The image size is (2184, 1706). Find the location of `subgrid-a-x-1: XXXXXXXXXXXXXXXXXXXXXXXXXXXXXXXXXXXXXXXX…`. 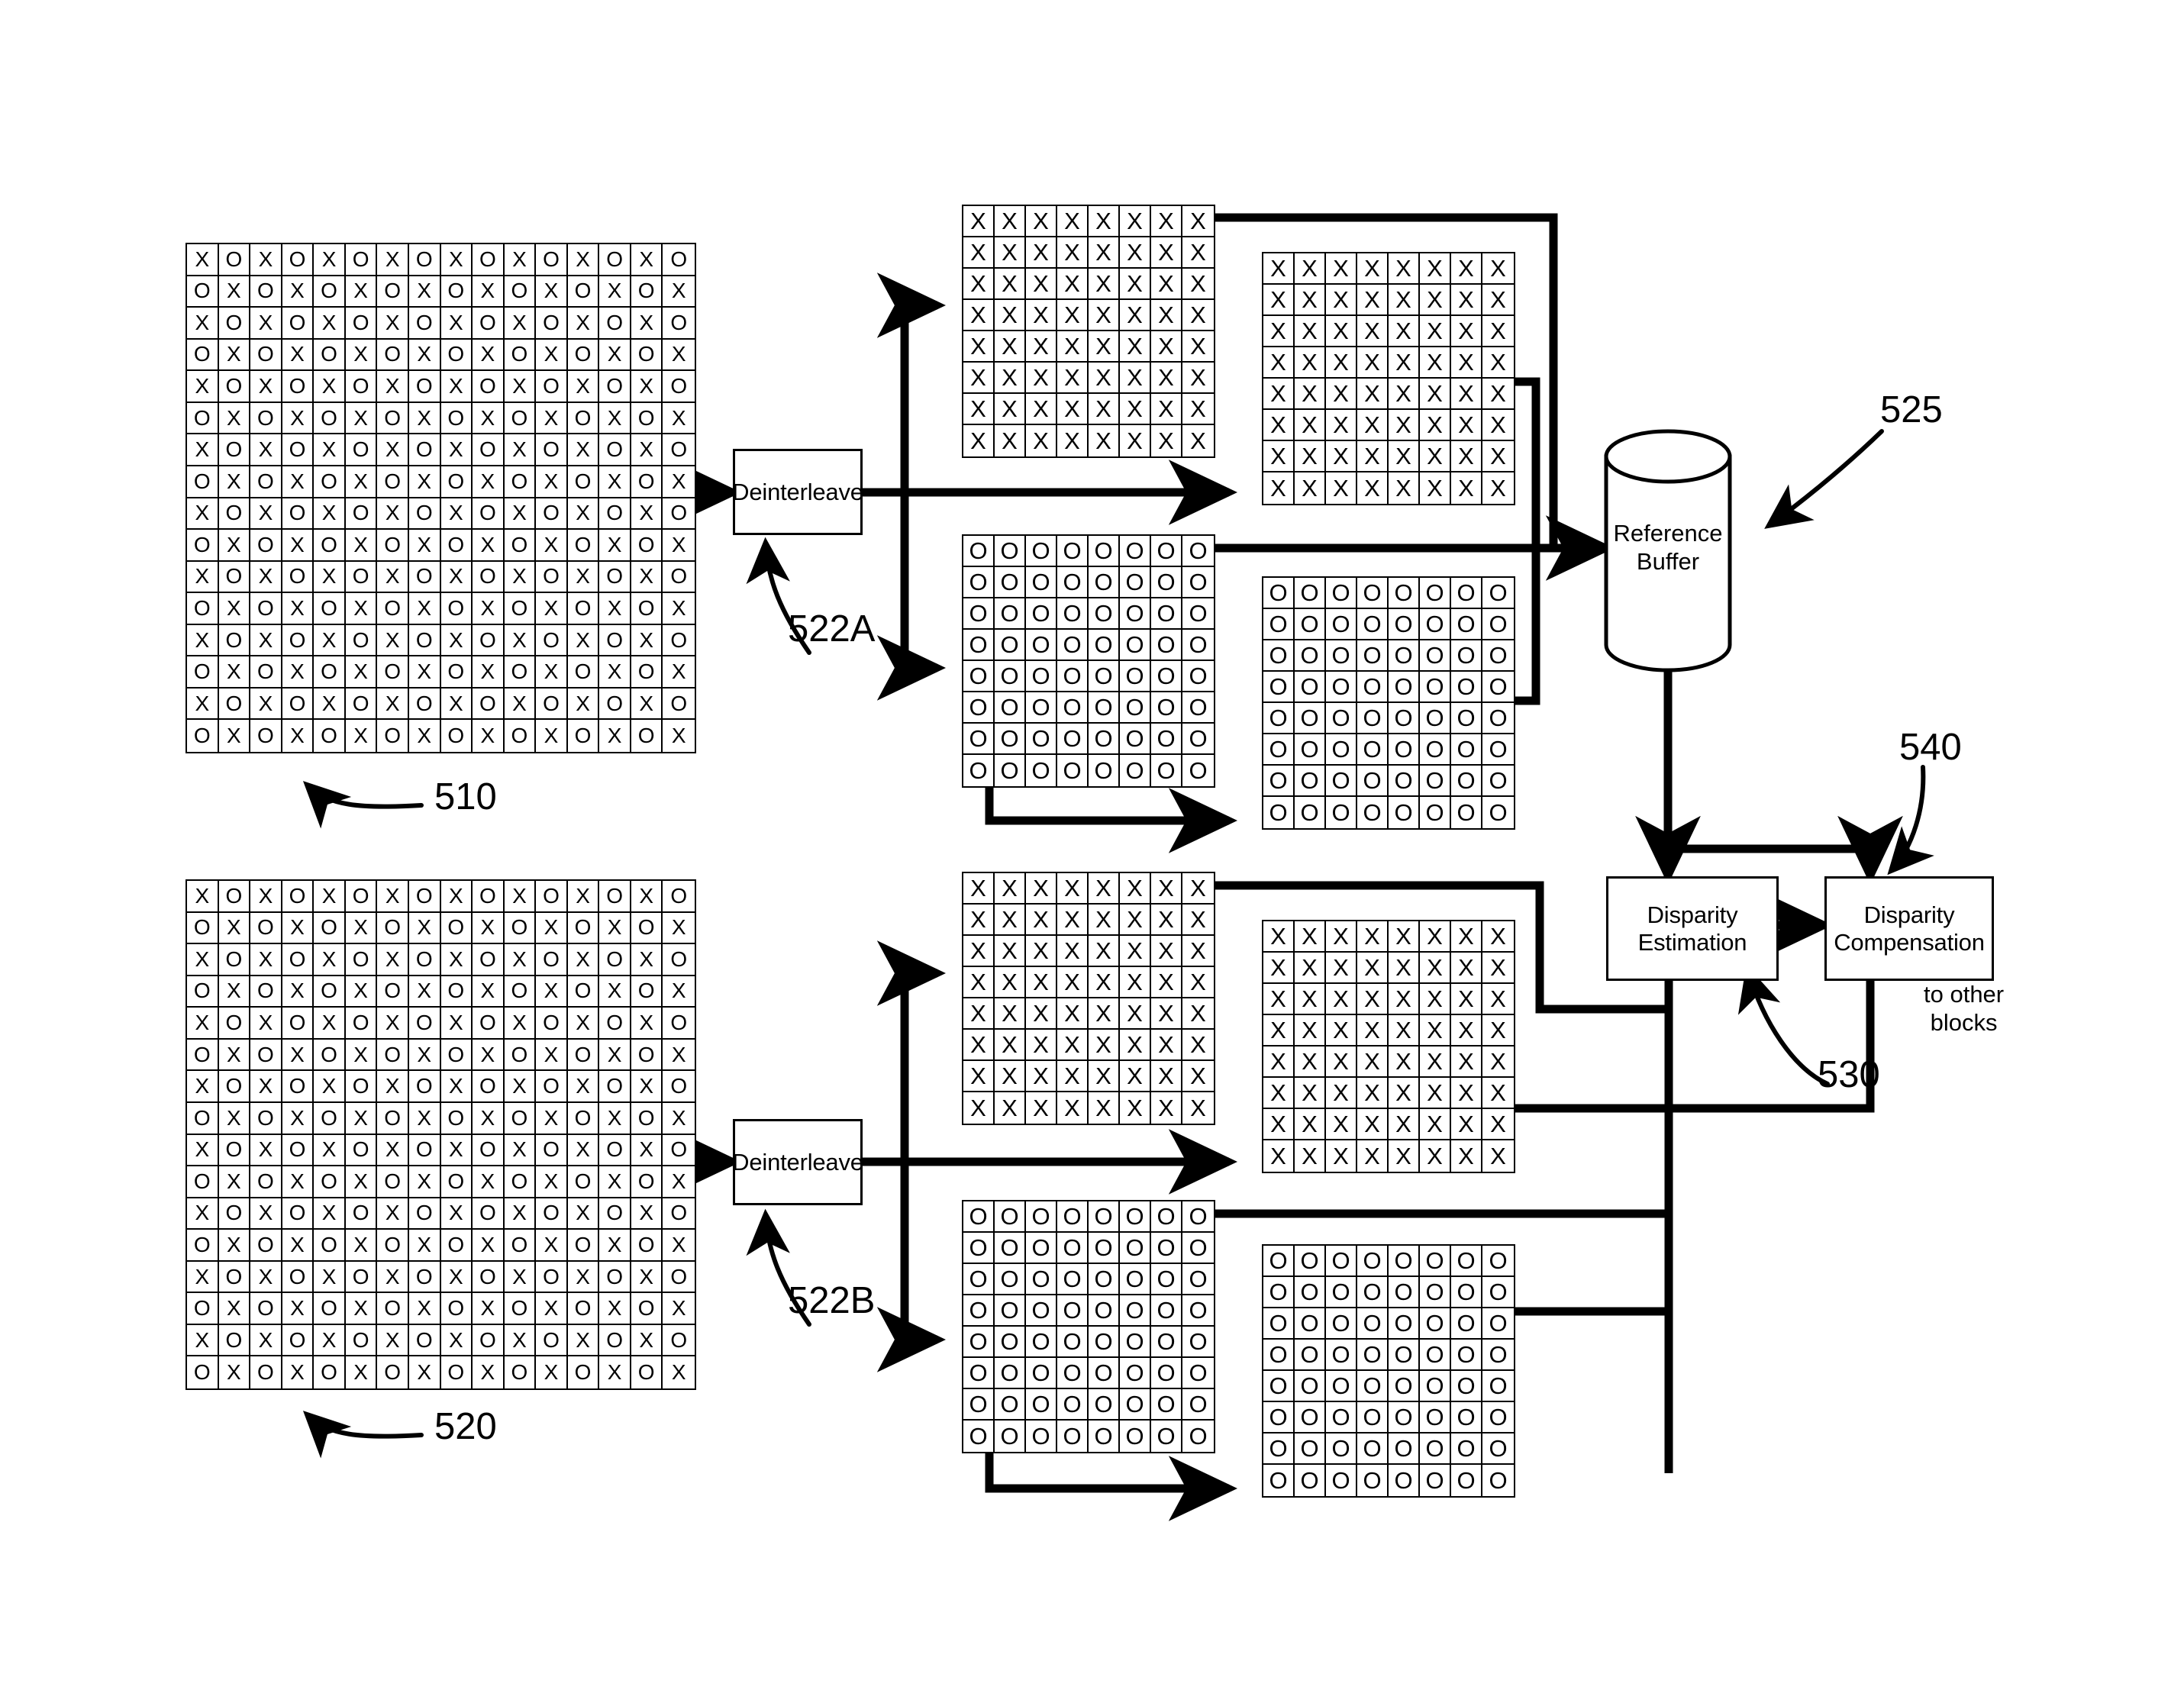

subgrid-a-x-1: XXXXXXXXXXXXXXXXXXXXXXXXXXXXXXXXXXXXXXXX… is located at coordinates (1088, 331).